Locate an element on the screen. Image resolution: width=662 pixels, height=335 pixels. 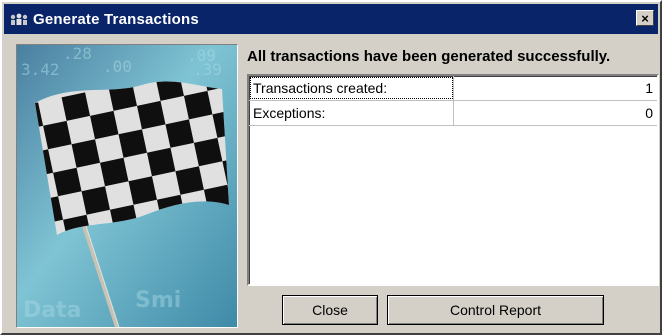
window-title: Generate Transactions is located at coordinates (116, 19).